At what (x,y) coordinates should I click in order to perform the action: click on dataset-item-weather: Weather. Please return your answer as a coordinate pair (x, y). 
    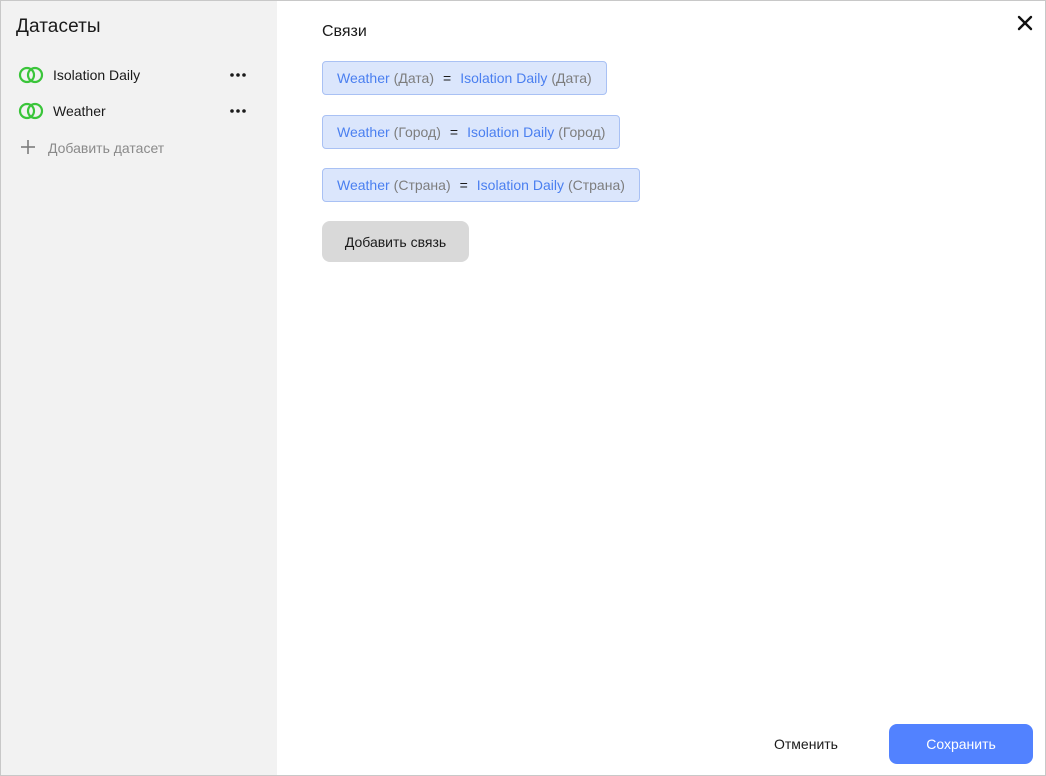
    Looking at the image, I should click on (139, 111).